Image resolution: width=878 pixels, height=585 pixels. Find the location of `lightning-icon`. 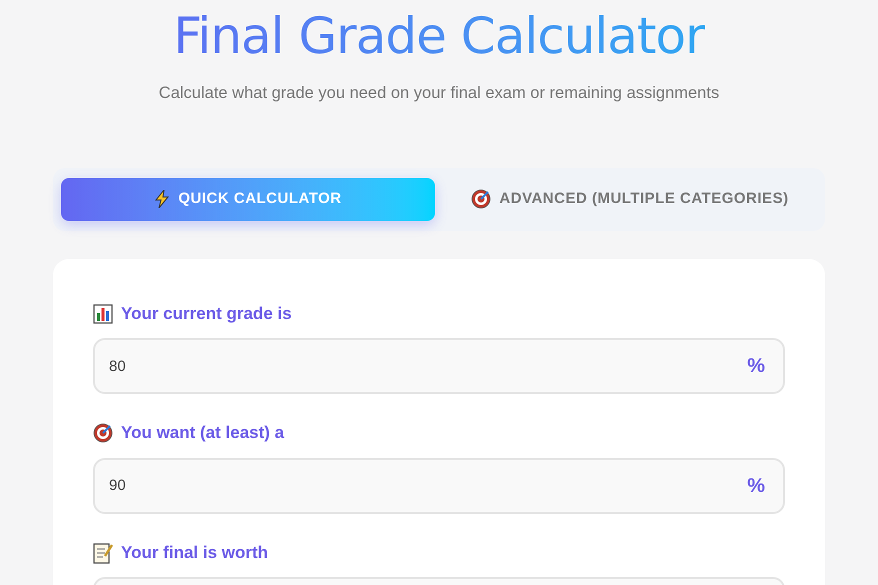

lightning-icon is located at coordinates (162, 199).